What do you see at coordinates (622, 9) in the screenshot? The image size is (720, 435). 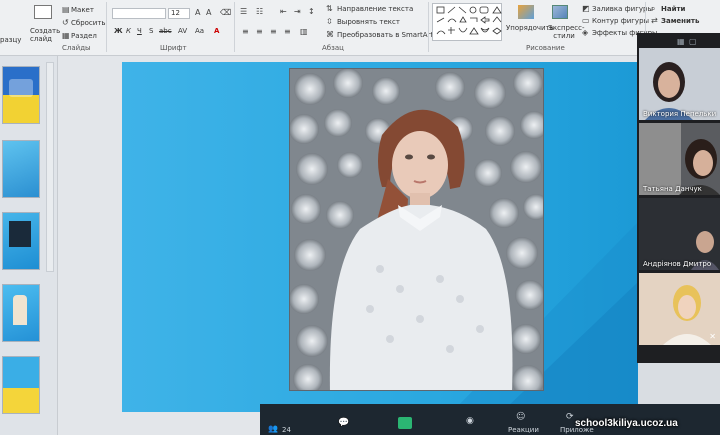 I see `shape-fill-button: Заливка фигуры` at bounding box center [622, 9].